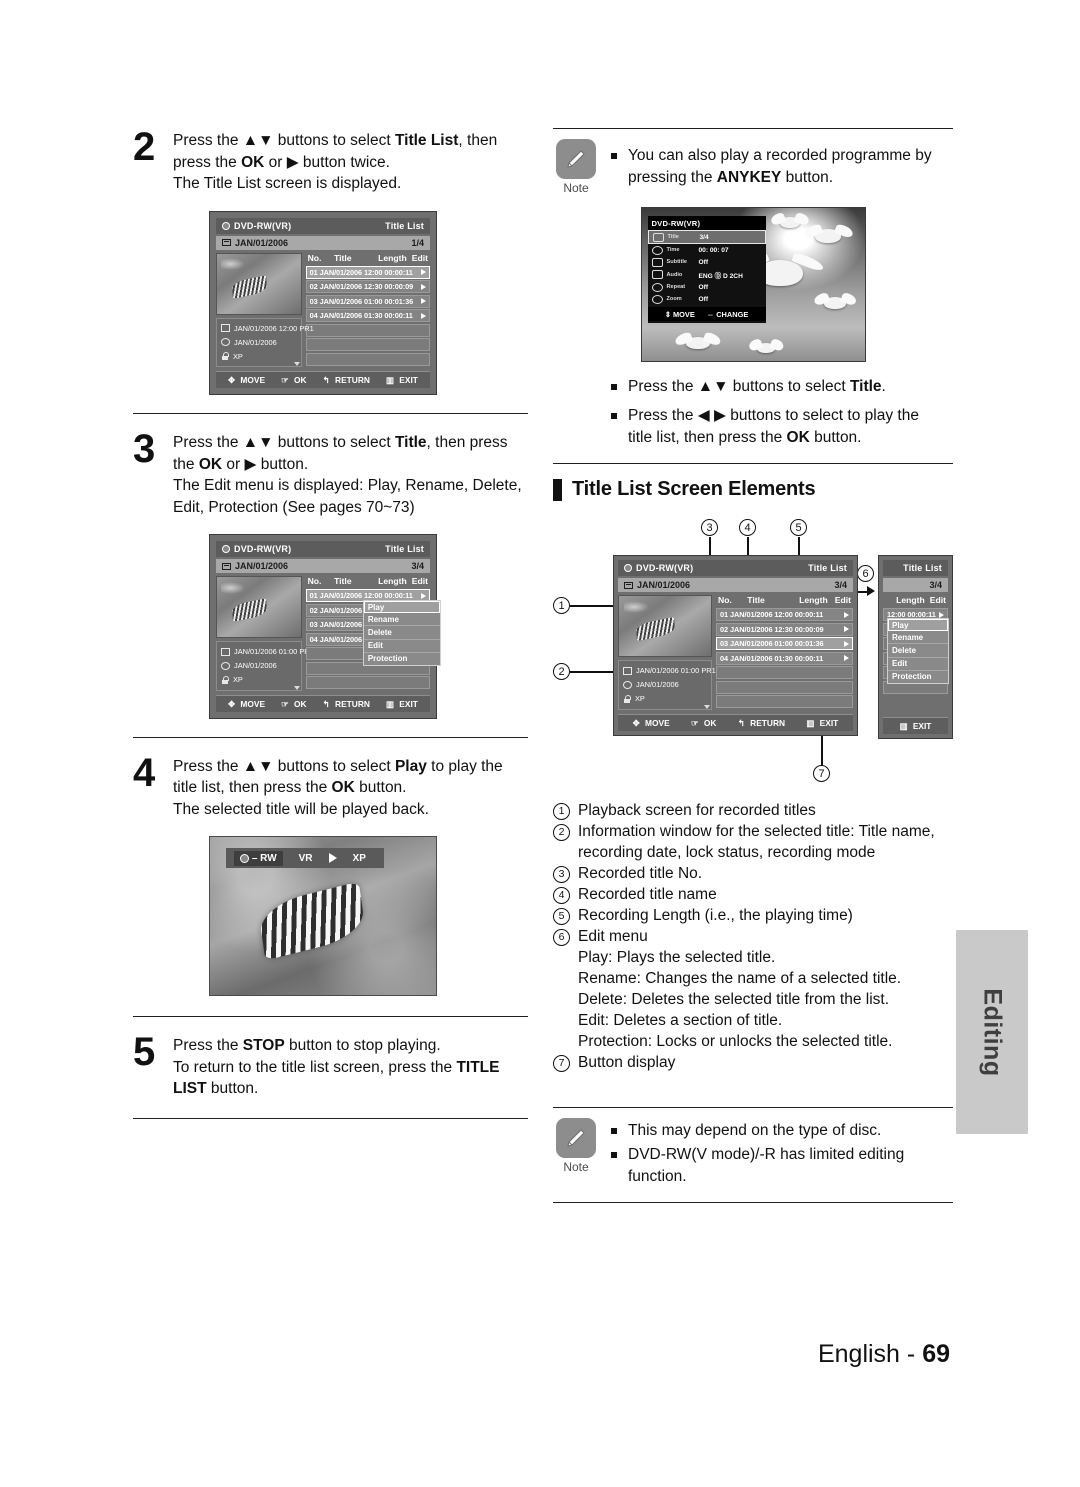  What do you see at coordinates (707, 250) in the screenshot?
I see `anykey-row-time: Time 00: 00: 07` at bounding box center [707, 250].